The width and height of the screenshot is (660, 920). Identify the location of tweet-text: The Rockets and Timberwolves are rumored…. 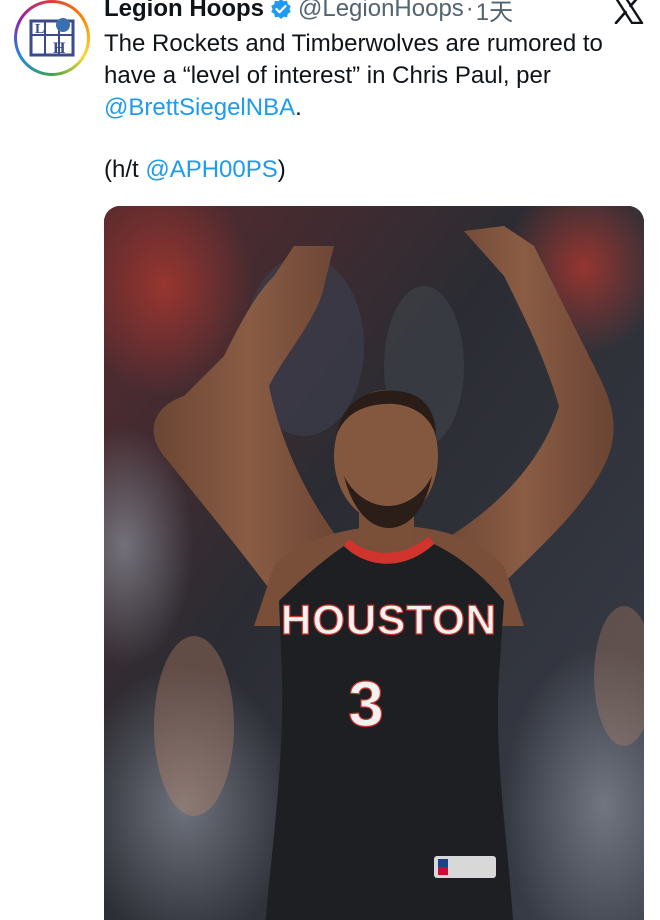
(374, 107).